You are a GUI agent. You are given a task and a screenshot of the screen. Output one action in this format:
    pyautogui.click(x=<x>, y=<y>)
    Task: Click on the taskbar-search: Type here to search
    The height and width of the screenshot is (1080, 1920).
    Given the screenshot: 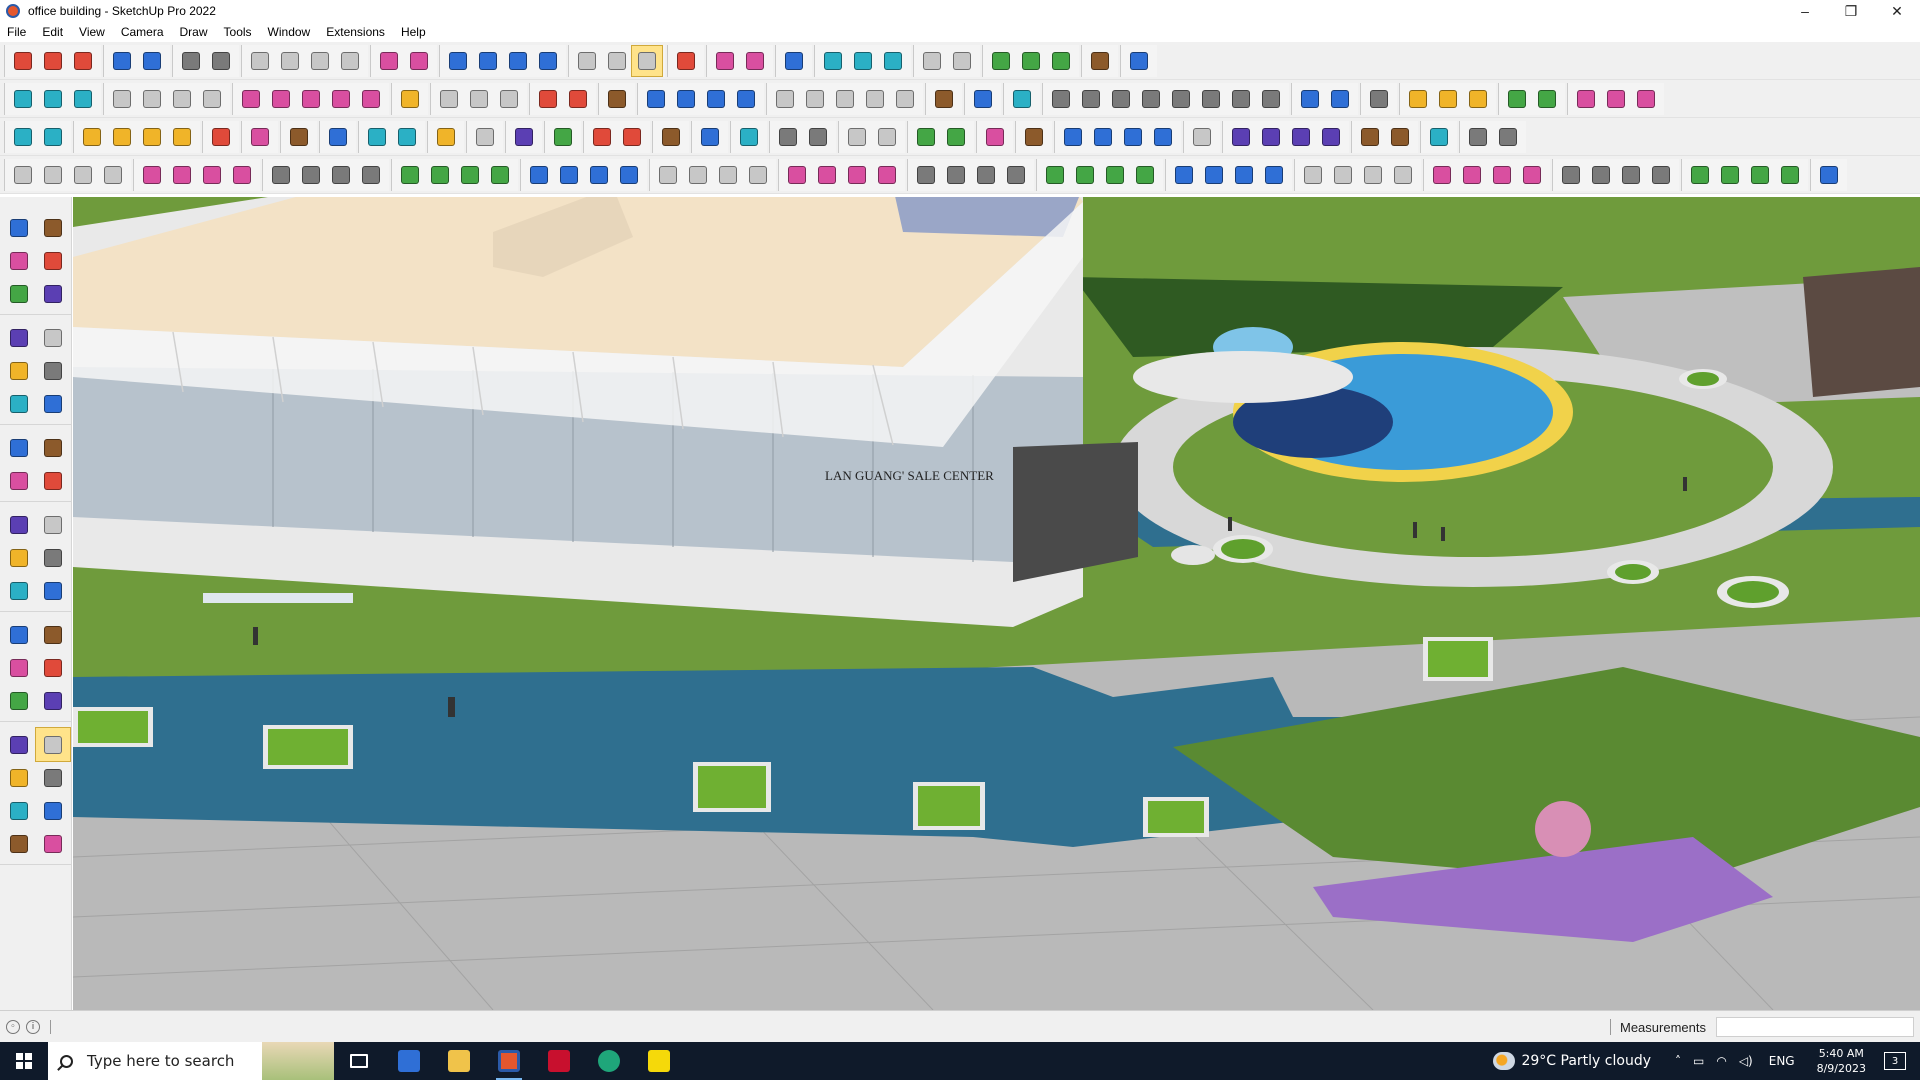 What is the action you would take?
    pyautogui.click(x=191, y=1061)
    